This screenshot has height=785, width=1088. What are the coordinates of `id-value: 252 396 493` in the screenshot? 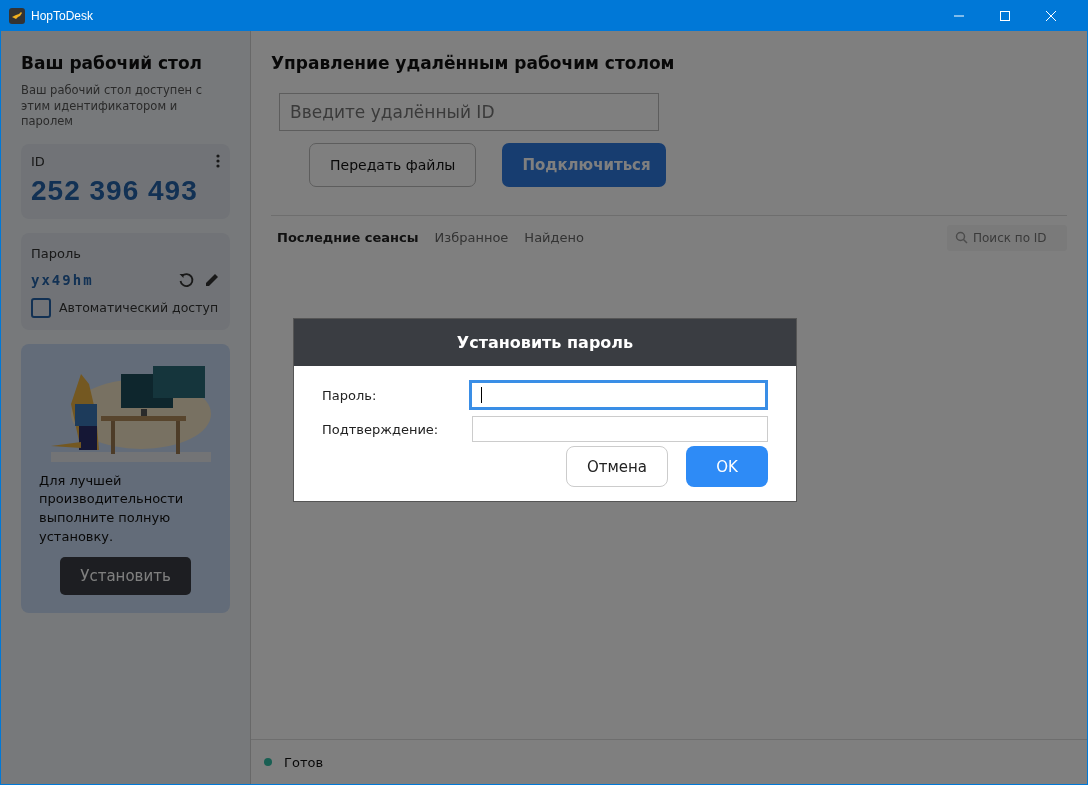 It's located at (115, 190).